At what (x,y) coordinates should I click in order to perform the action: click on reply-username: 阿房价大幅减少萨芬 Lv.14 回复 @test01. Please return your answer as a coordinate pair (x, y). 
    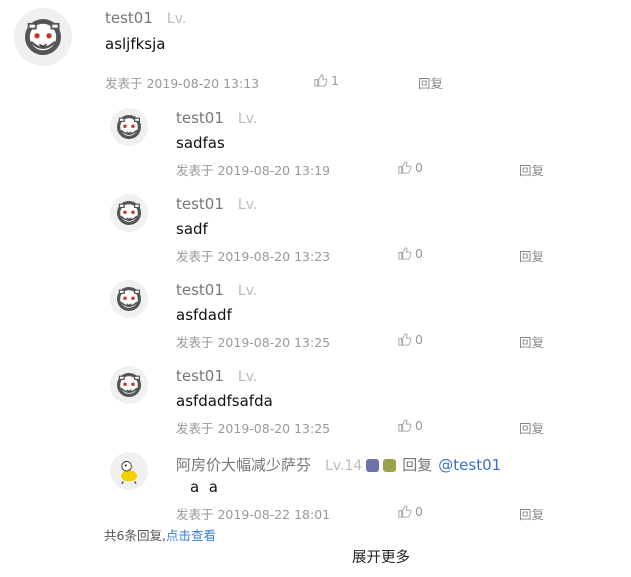
    Looking at the image, I should click on (338, 464).